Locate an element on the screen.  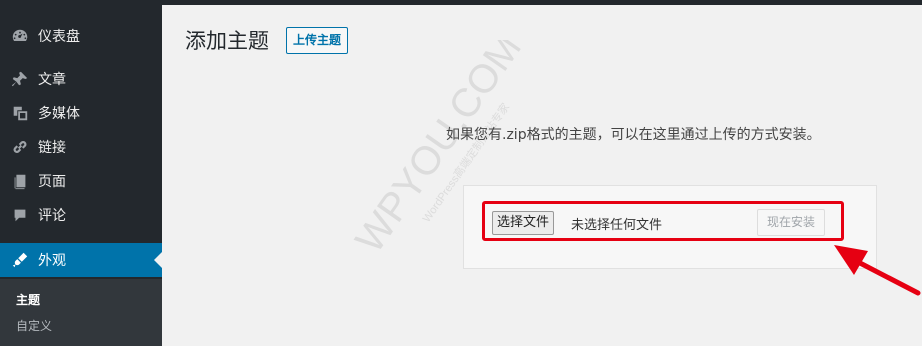
link-icon is located at coordinates (20, 147).